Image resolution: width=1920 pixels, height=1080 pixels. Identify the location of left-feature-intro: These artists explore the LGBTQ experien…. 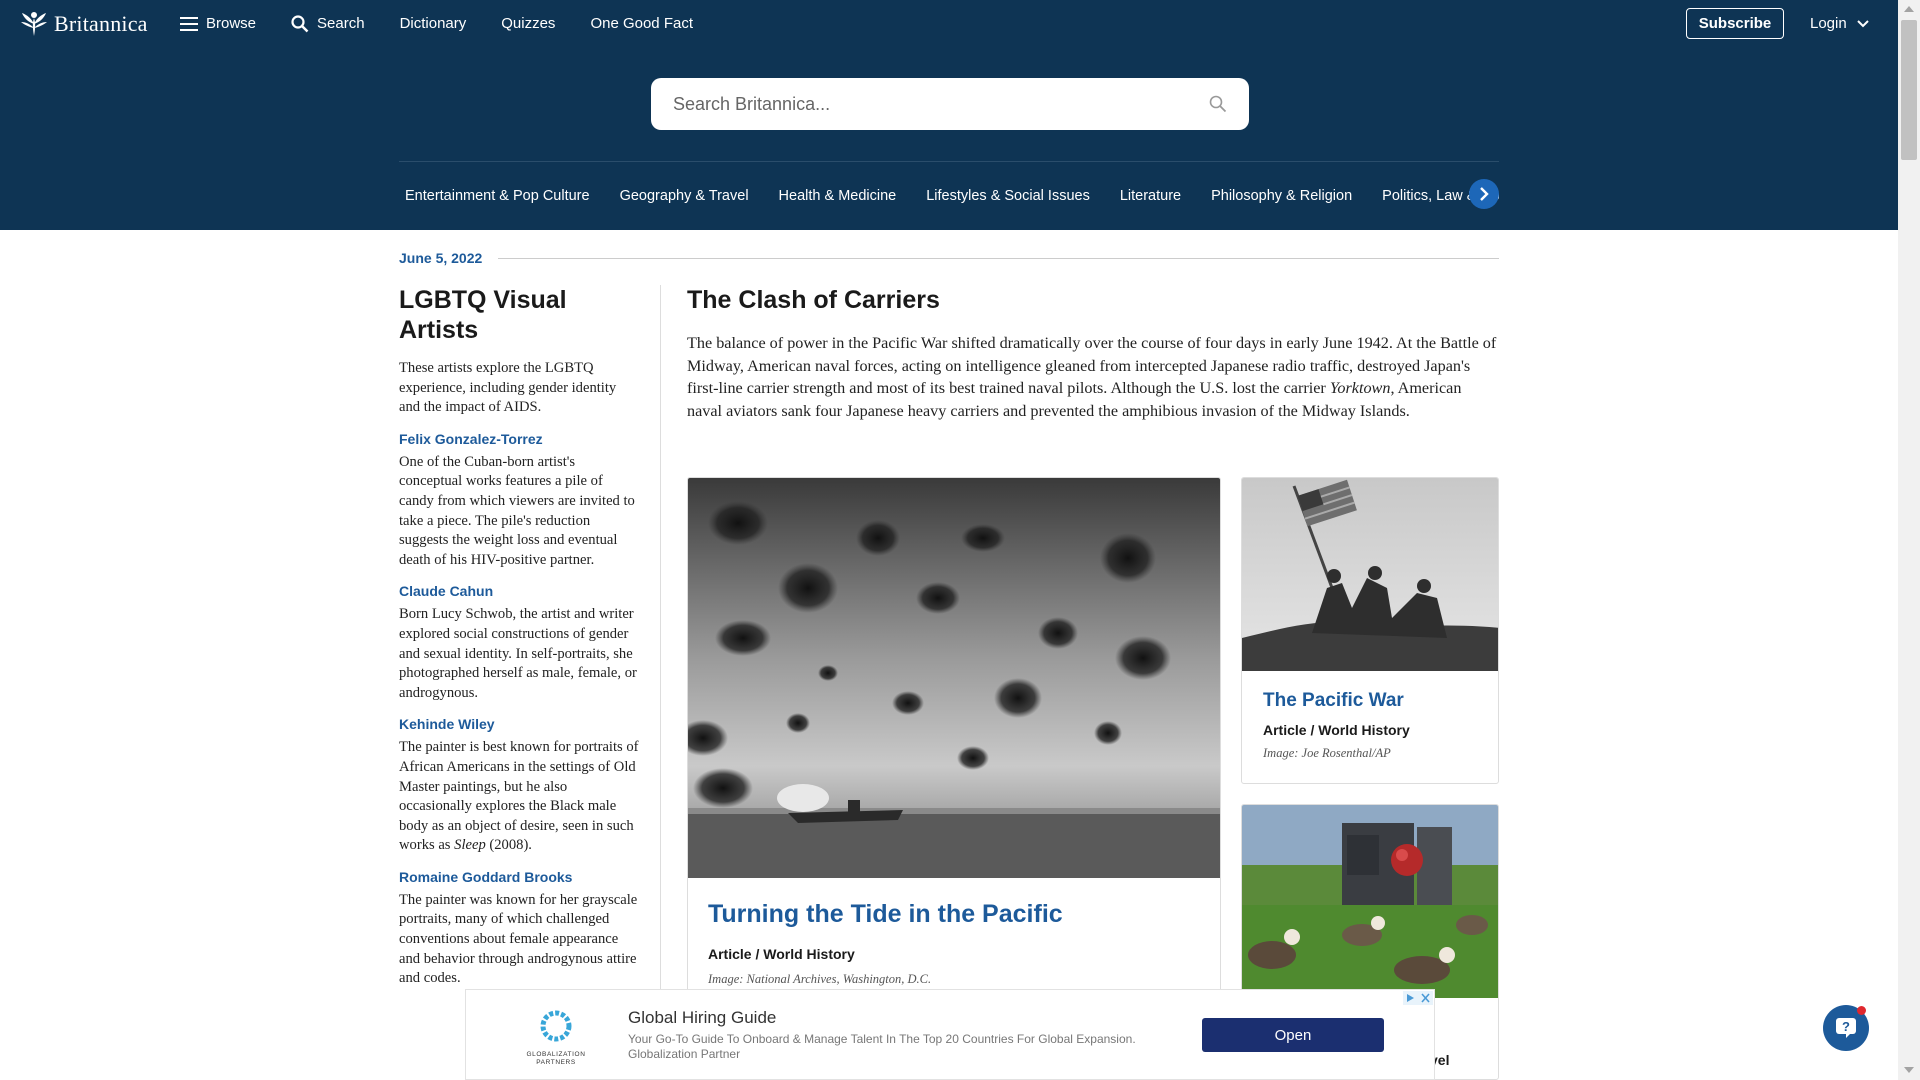
(508, 388).